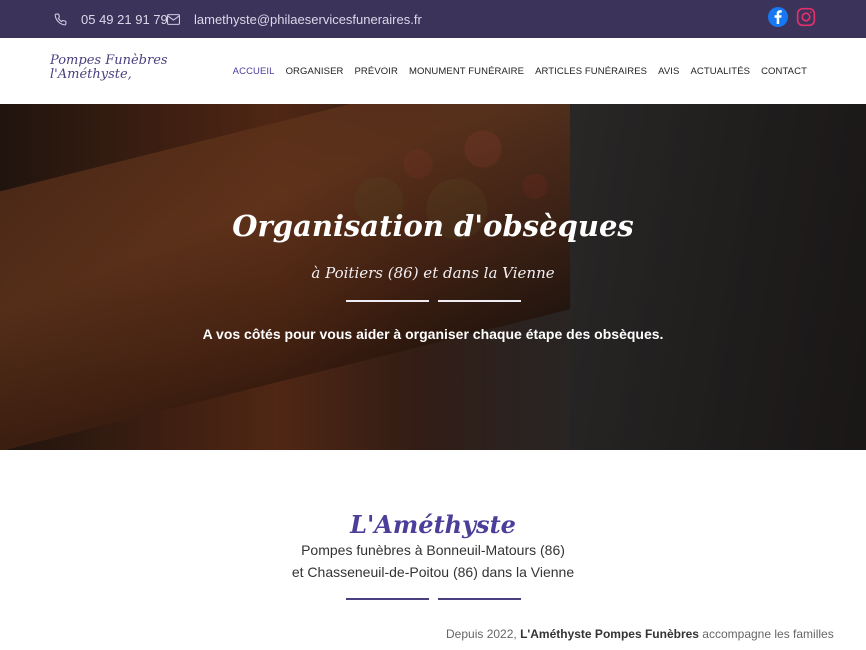 This screenshot has height=650, width=866. I want to click on nav-item-prevoir: PRÉVOIR, so click(375, 71).